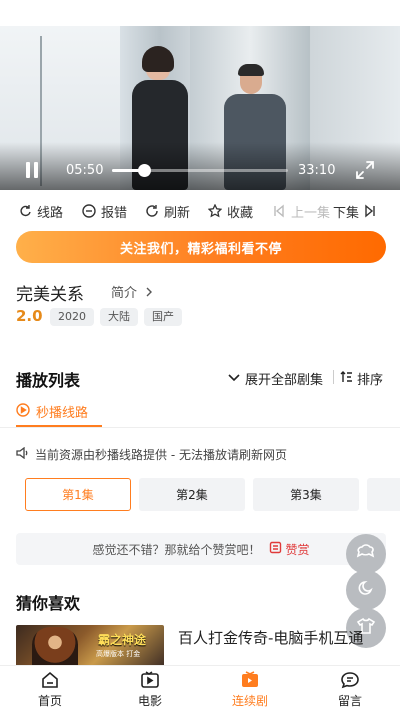 This screenshot has height=710, width=400. I want to click on nav-home: 首页, so click(50, 690).